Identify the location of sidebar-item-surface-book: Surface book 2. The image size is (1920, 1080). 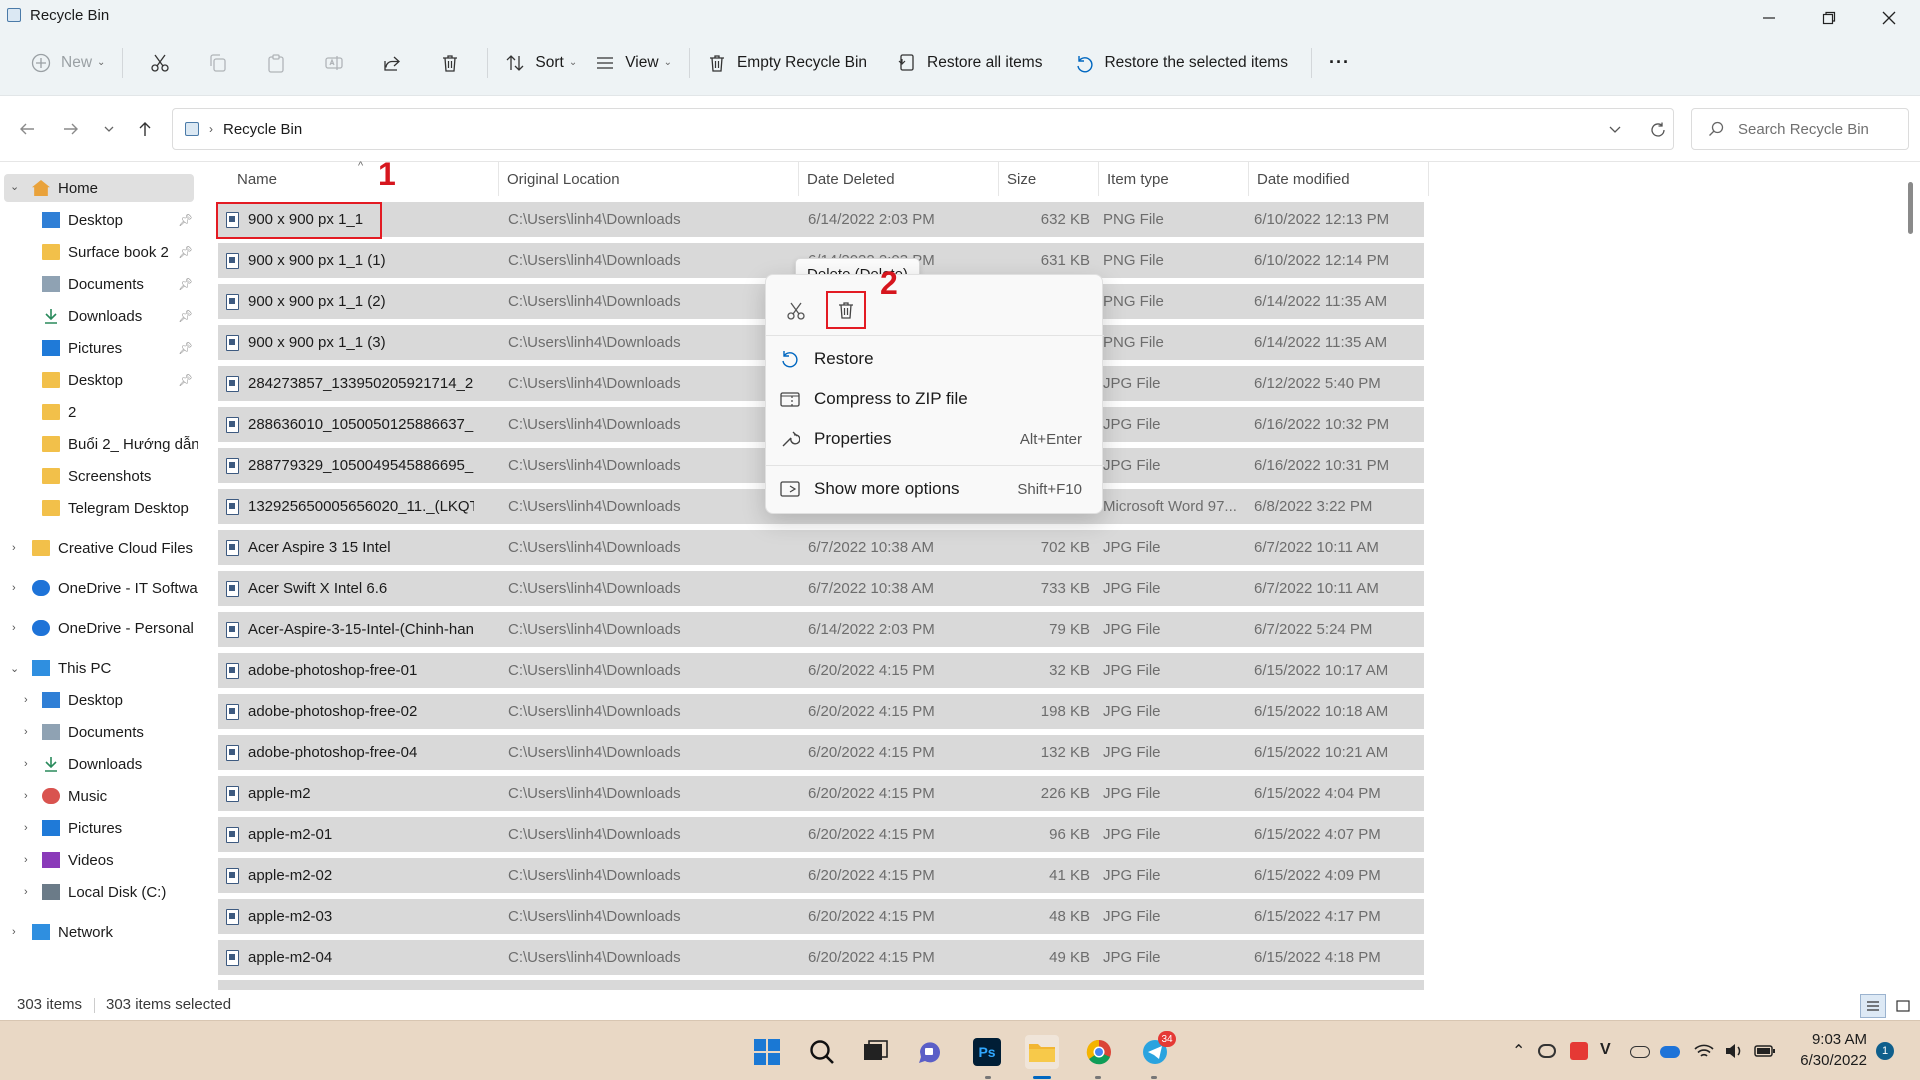
(105, 252).